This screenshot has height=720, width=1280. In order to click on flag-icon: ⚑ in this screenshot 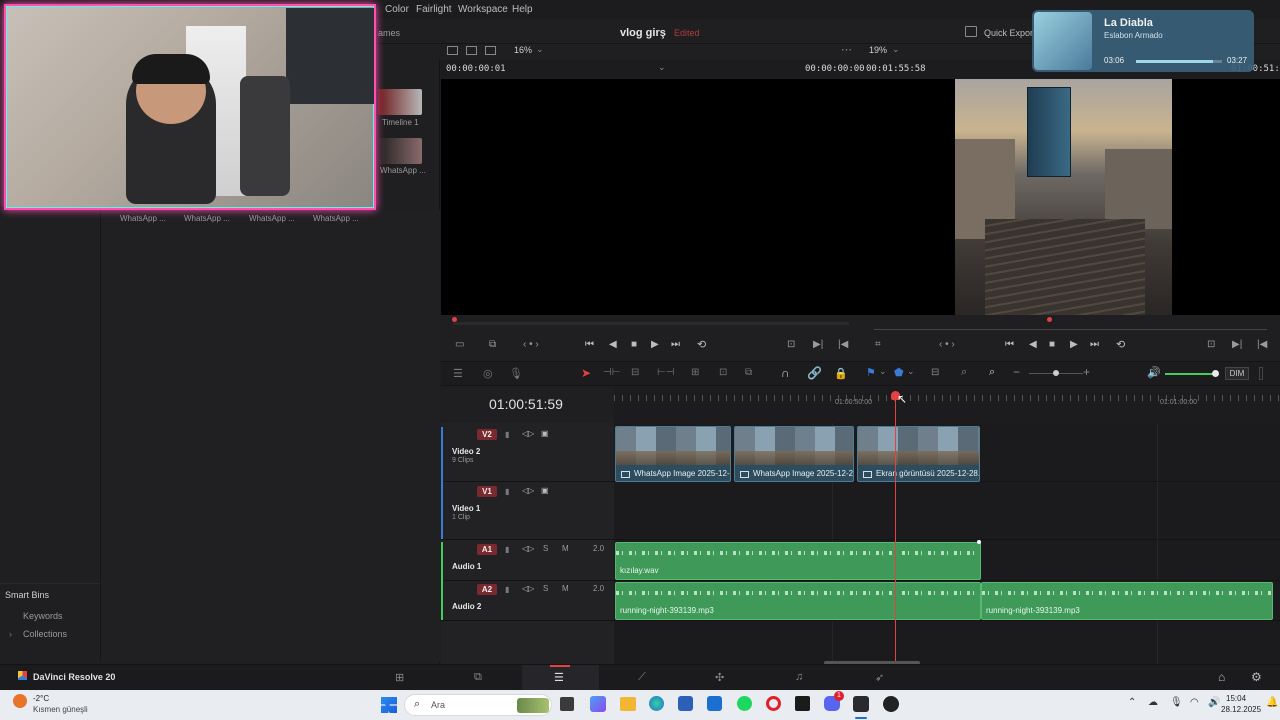, I will do `click(871, 372)`.